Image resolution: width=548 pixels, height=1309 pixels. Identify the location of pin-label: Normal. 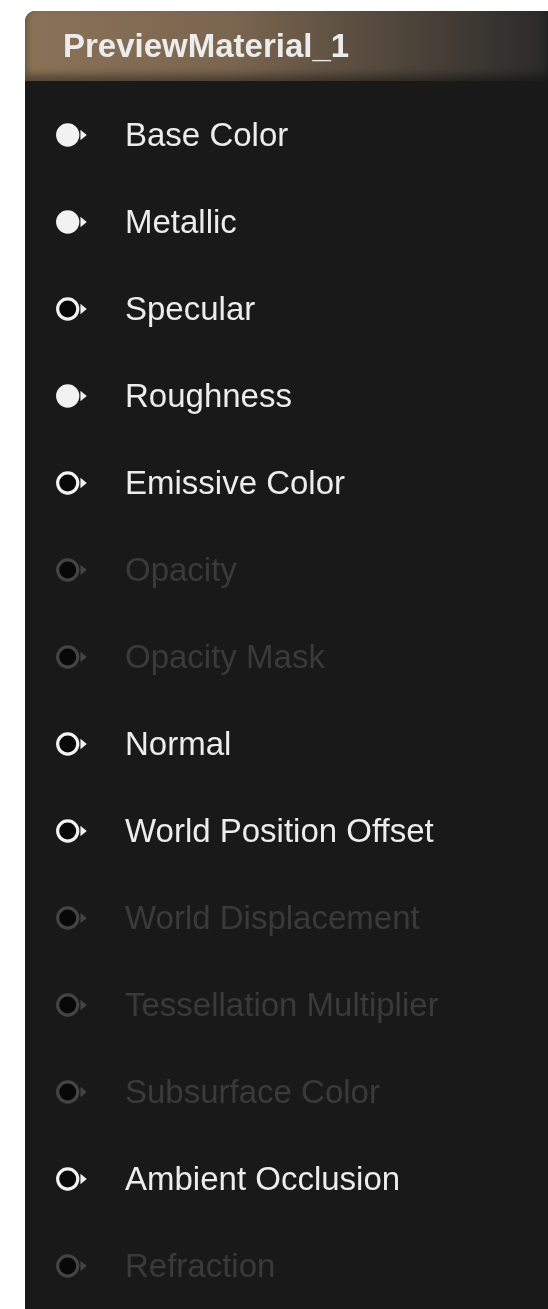
(178, 743).